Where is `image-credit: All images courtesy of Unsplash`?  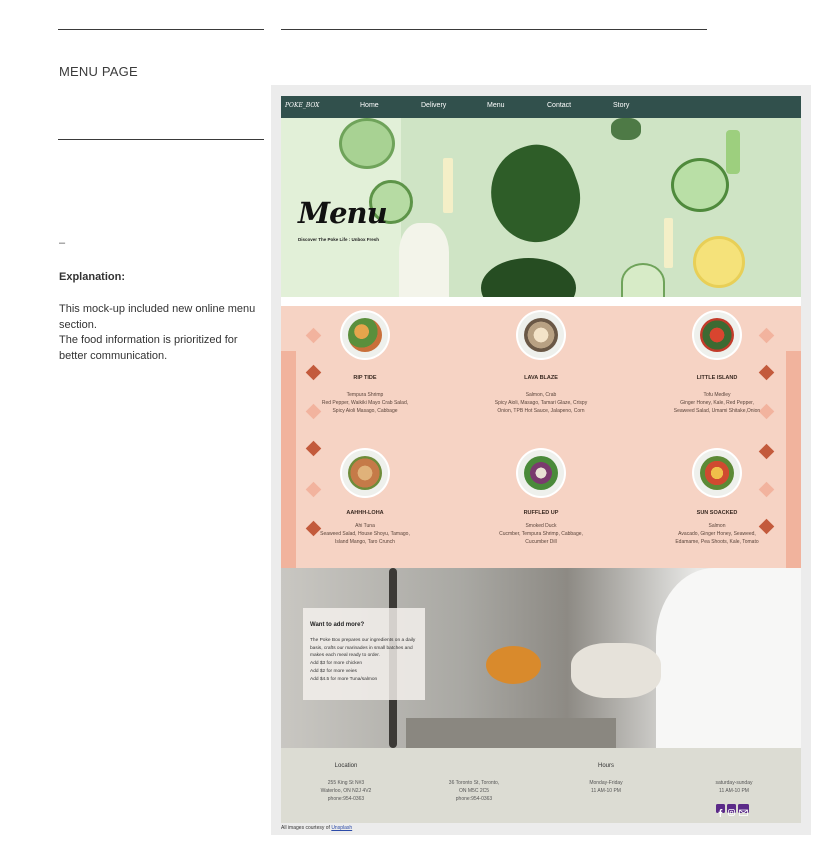
image-credit: All images courtesy of Unsplash is located at coordinates (316, 828).